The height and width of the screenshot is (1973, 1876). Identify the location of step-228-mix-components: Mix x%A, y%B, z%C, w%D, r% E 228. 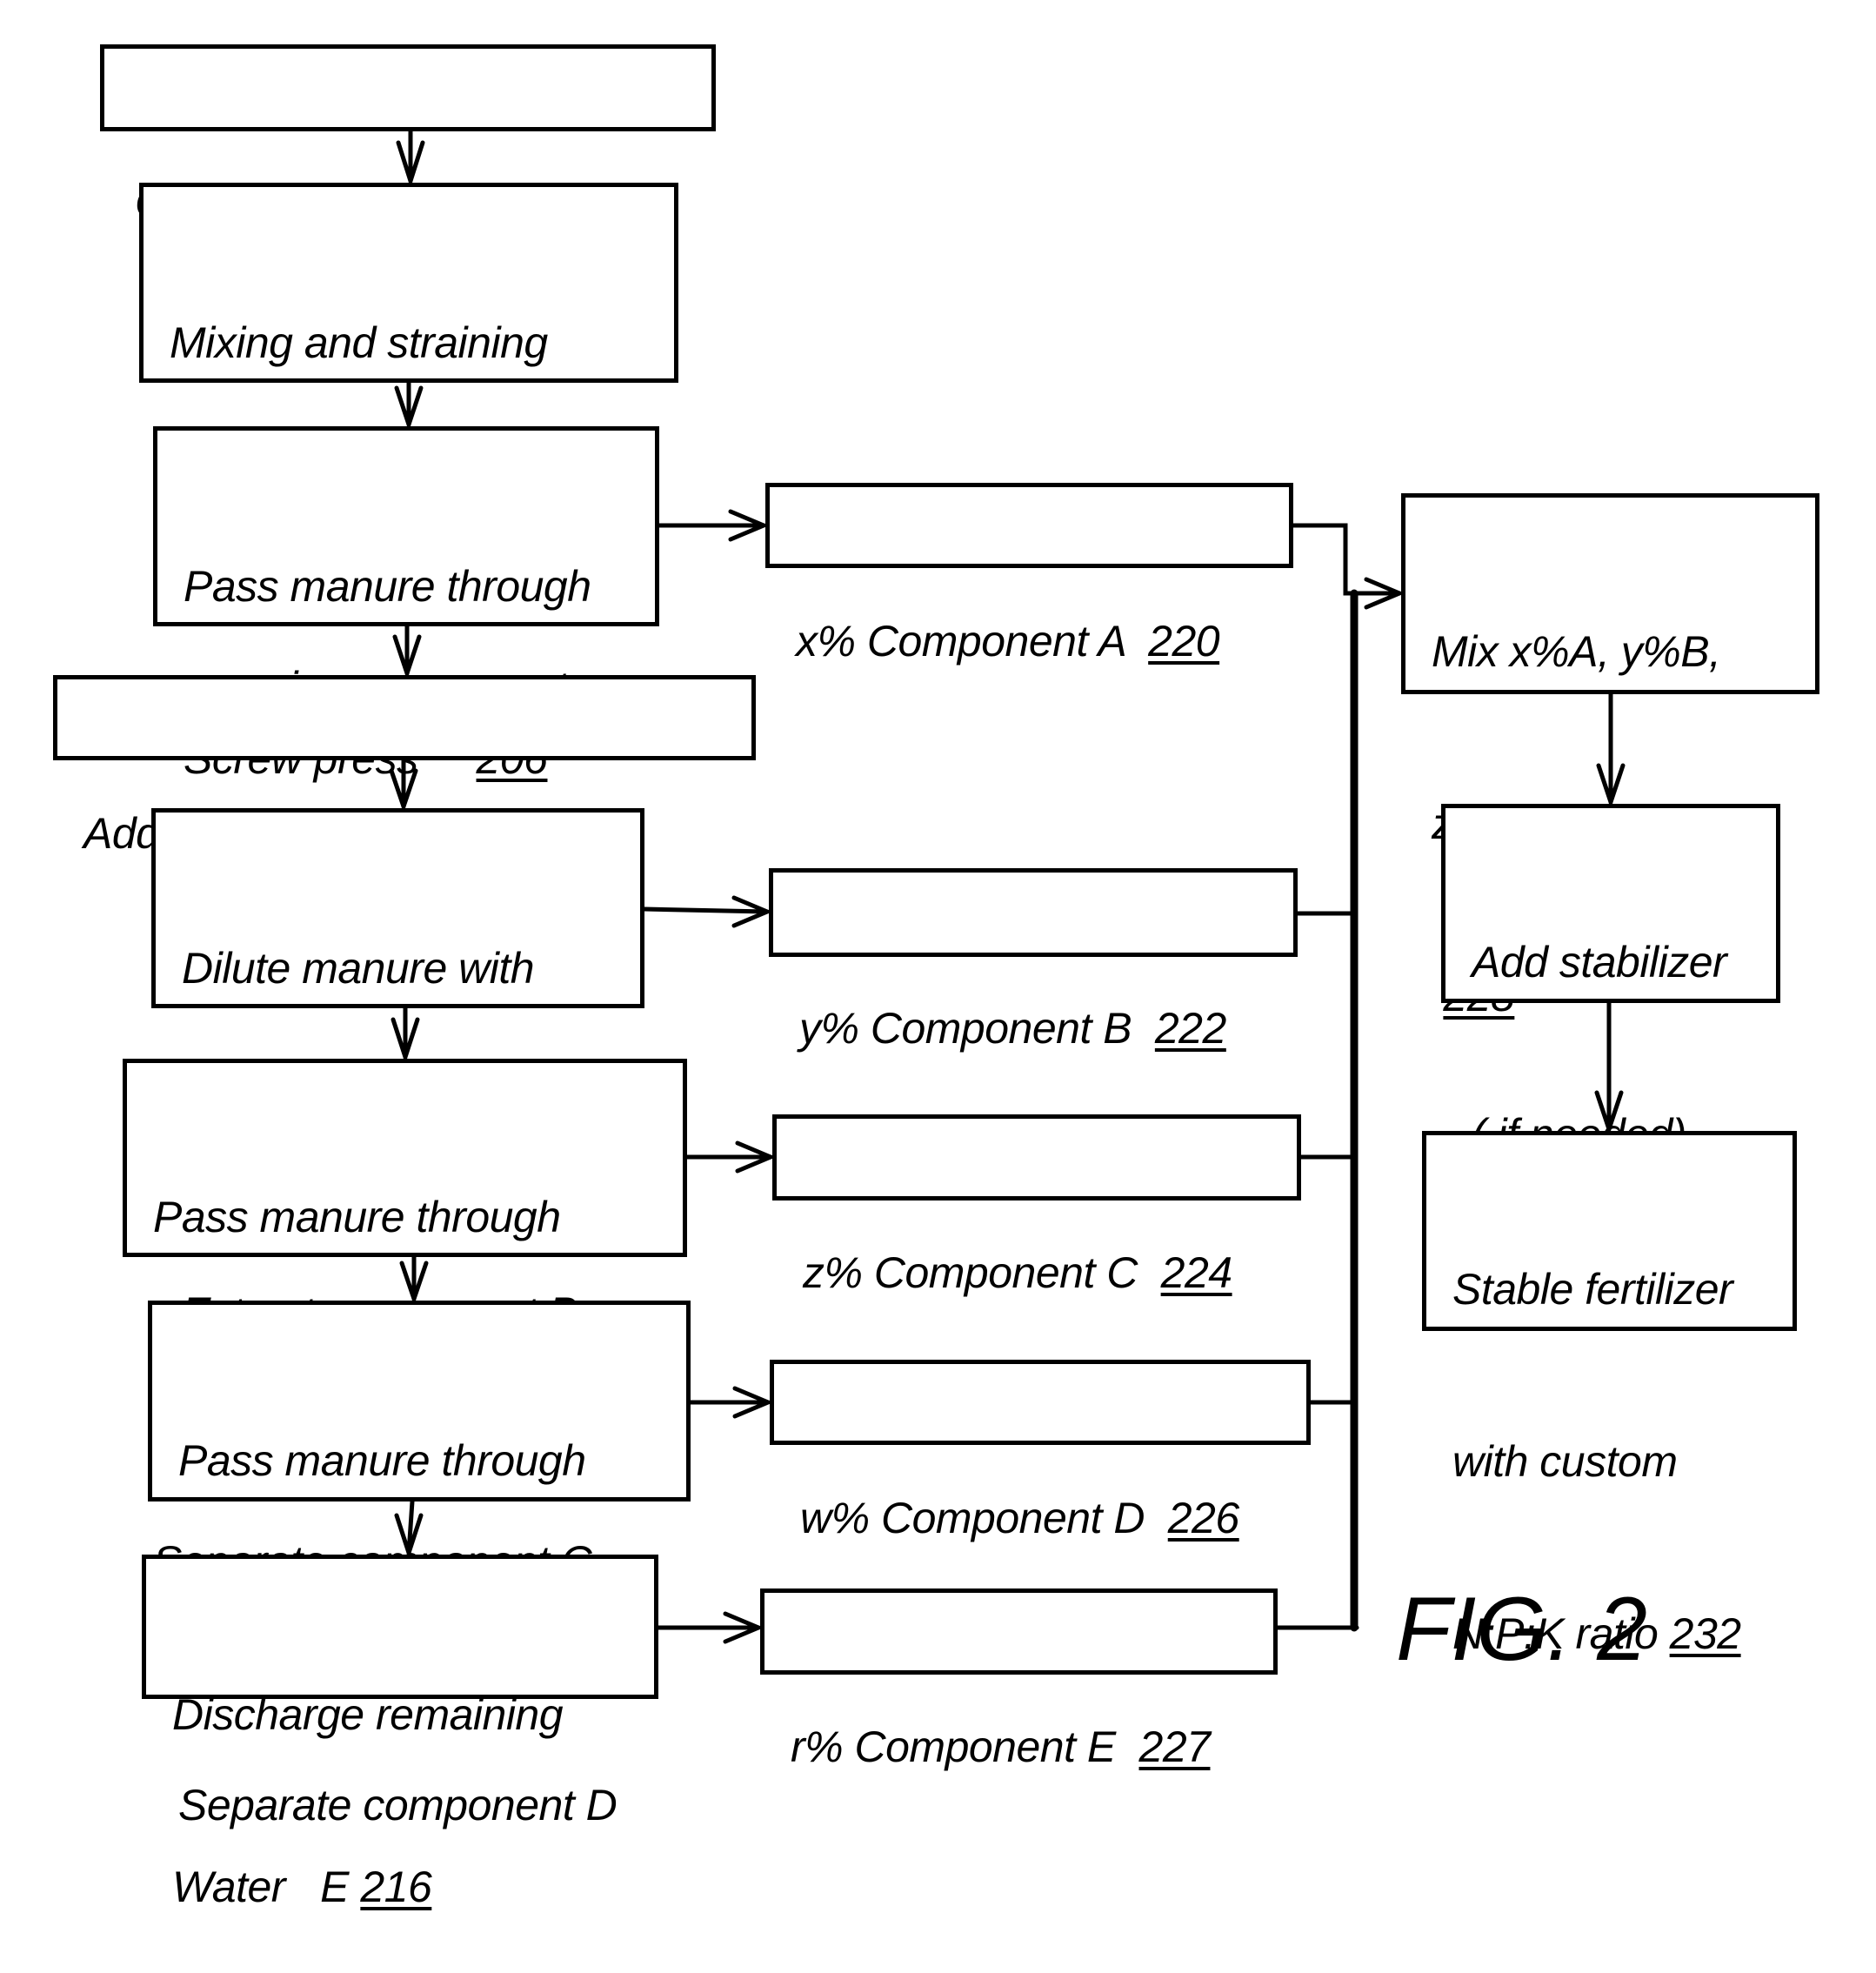
(1610, 756).